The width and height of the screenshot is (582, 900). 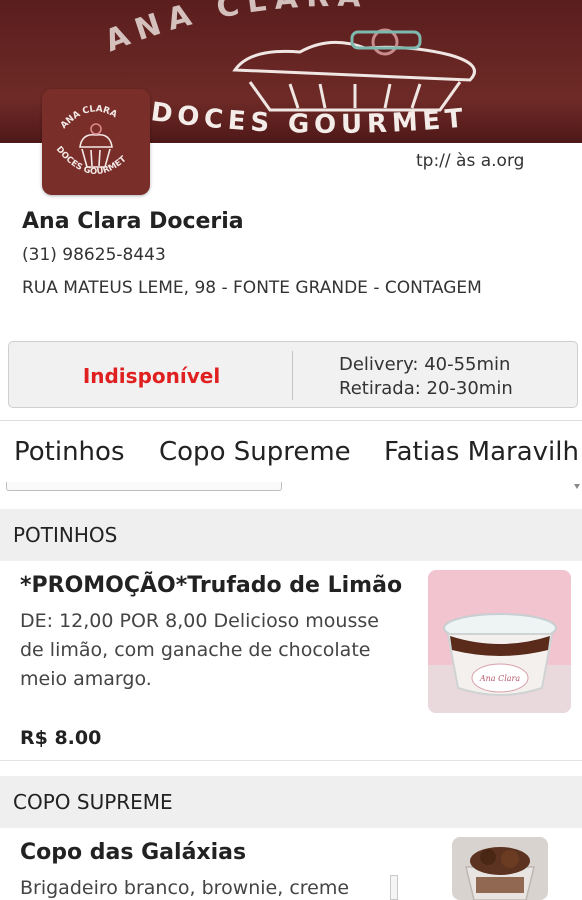 What do you see at coordinates (470, 161) in the screenshot?
I see `site-url-link: tp:// às a.org` at bounding box center [470, 161].